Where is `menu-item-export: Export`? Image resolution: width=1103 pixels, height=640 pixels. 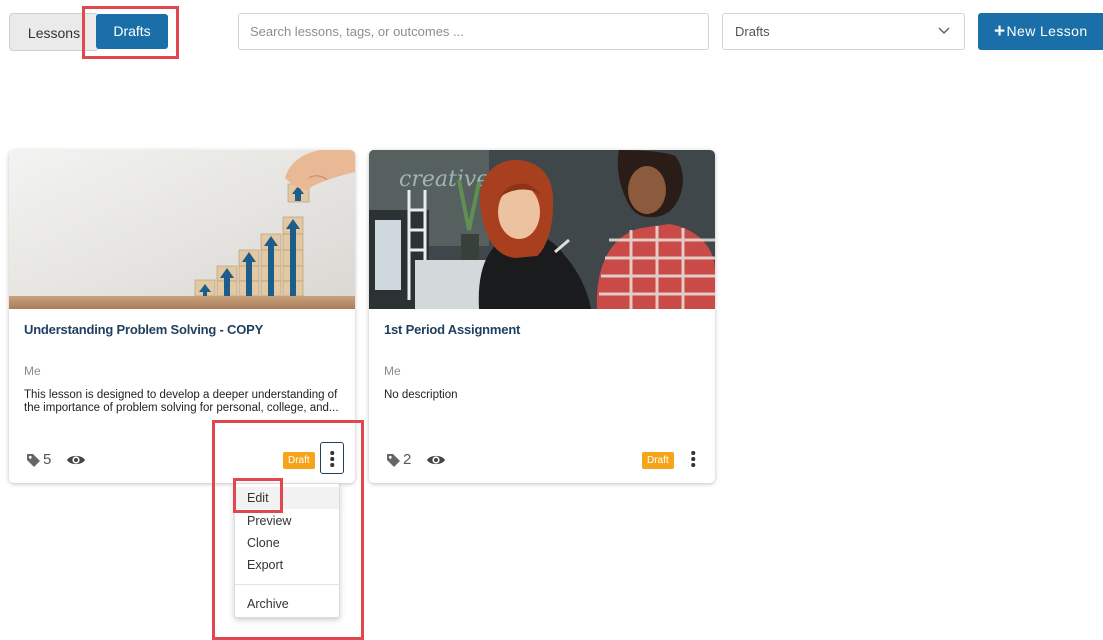
menu-item-export: Export is located at coordinates (287, 565).